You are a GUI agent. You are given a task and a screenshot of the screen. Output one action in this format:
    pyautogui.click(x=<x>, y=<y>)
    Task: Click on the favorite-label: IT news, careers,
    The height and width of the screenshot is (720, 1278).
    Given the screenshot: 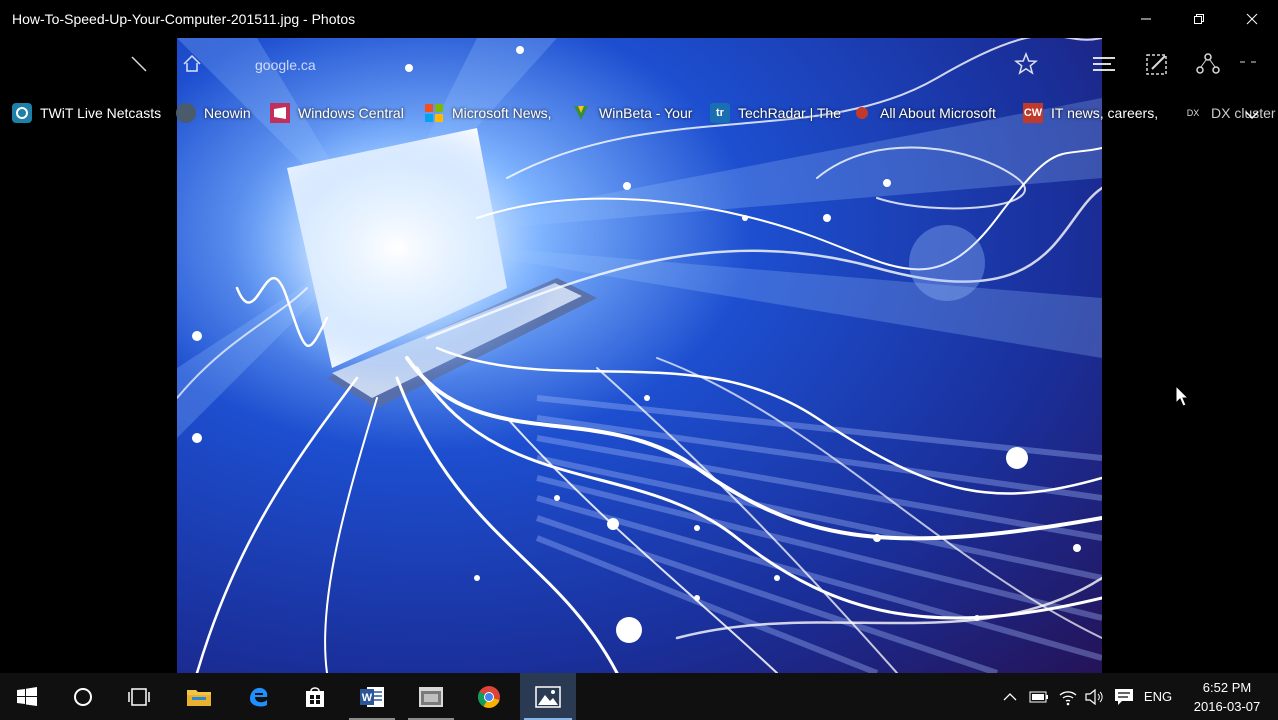 What is the action you would take?
    pyautogui.click(x=1105, y=113)
    